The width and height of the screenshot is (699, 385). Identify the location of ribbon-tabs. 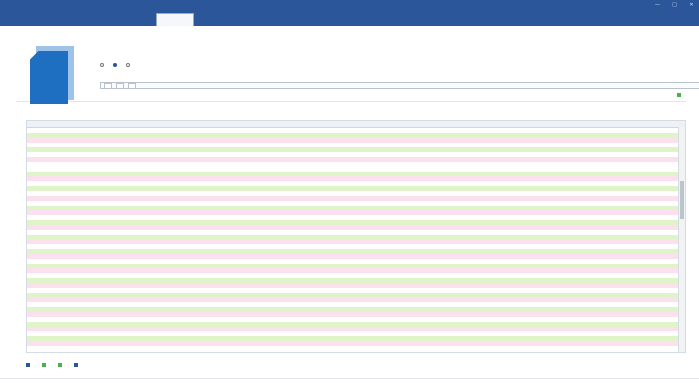
(349, 19).